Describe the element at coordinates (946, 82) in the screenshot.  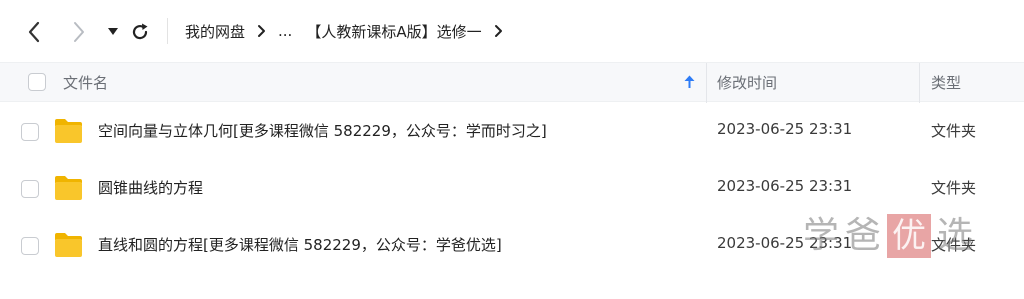
I see `column-header-type: 类型` at that location.